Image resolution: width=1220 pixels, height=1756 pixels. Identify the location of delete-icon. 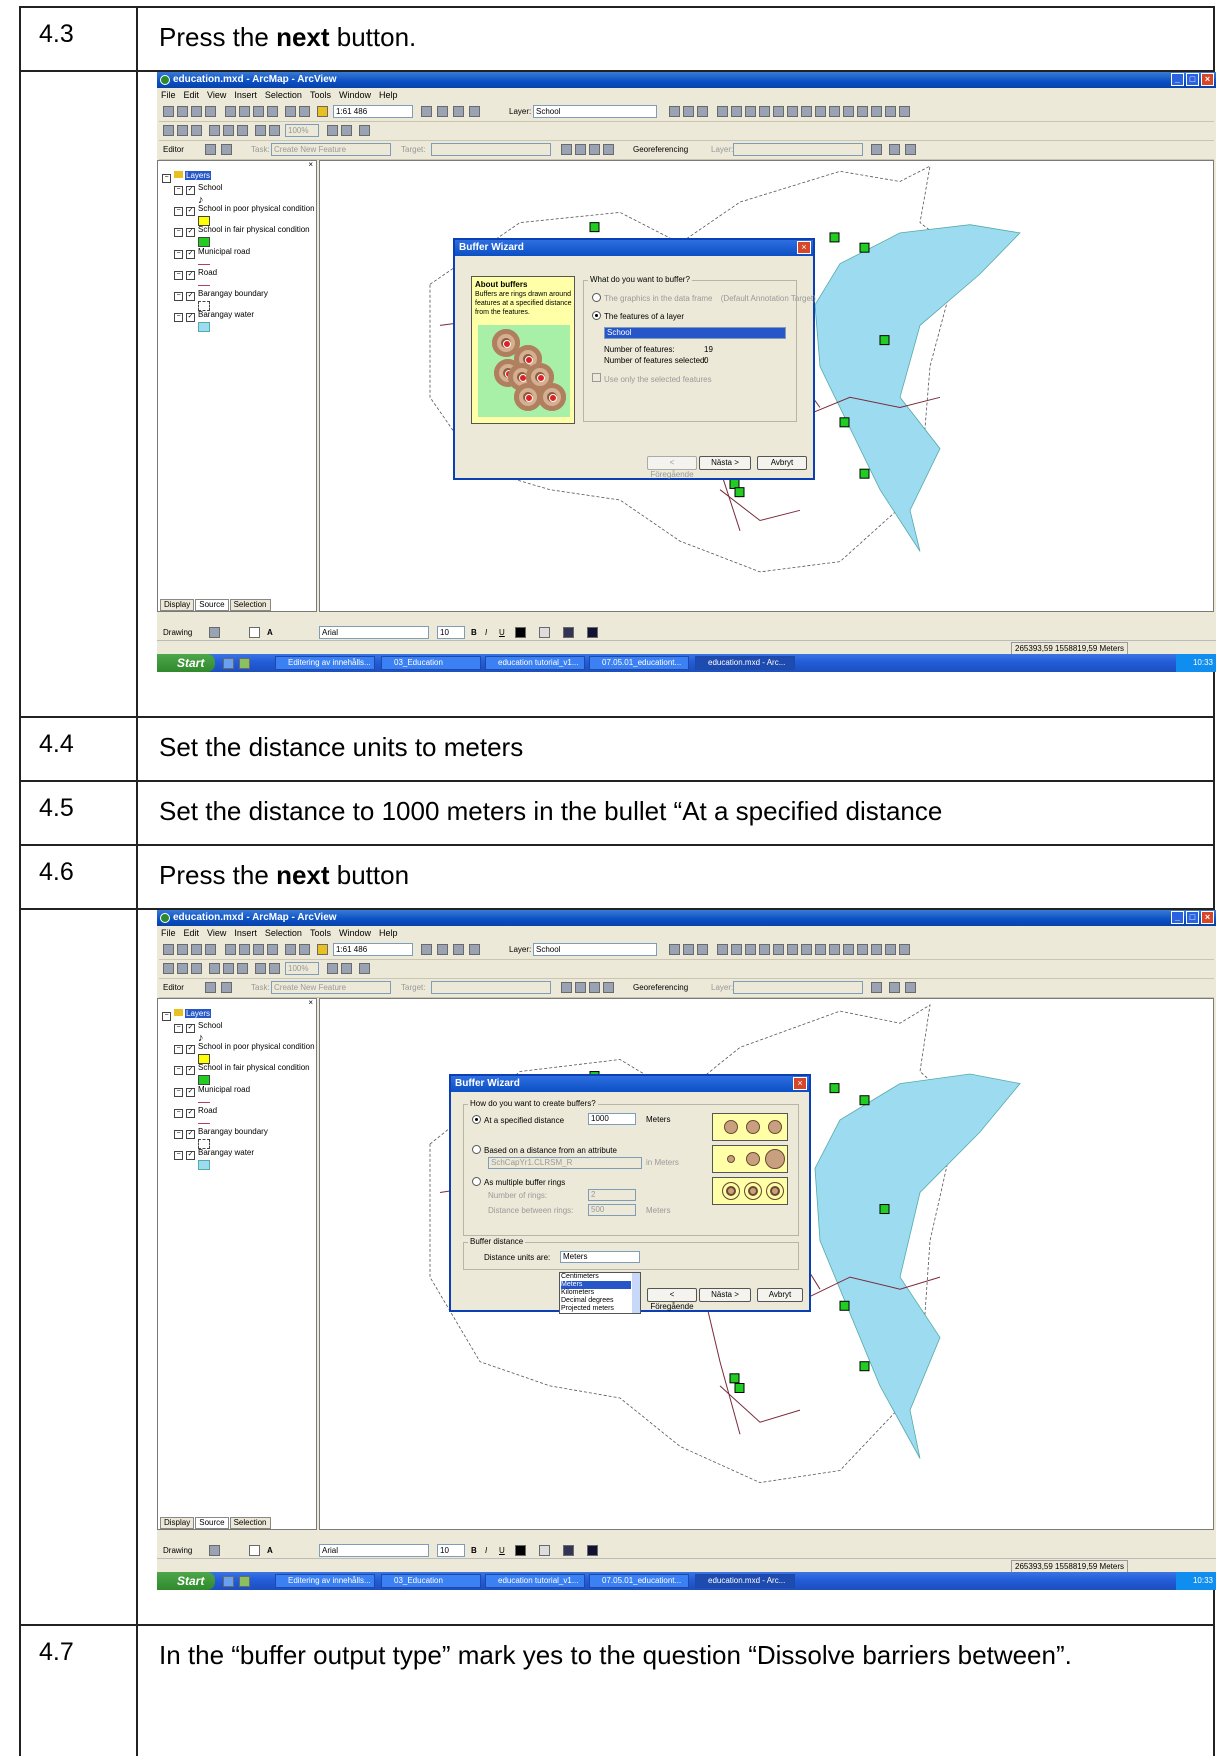
(272, 111).